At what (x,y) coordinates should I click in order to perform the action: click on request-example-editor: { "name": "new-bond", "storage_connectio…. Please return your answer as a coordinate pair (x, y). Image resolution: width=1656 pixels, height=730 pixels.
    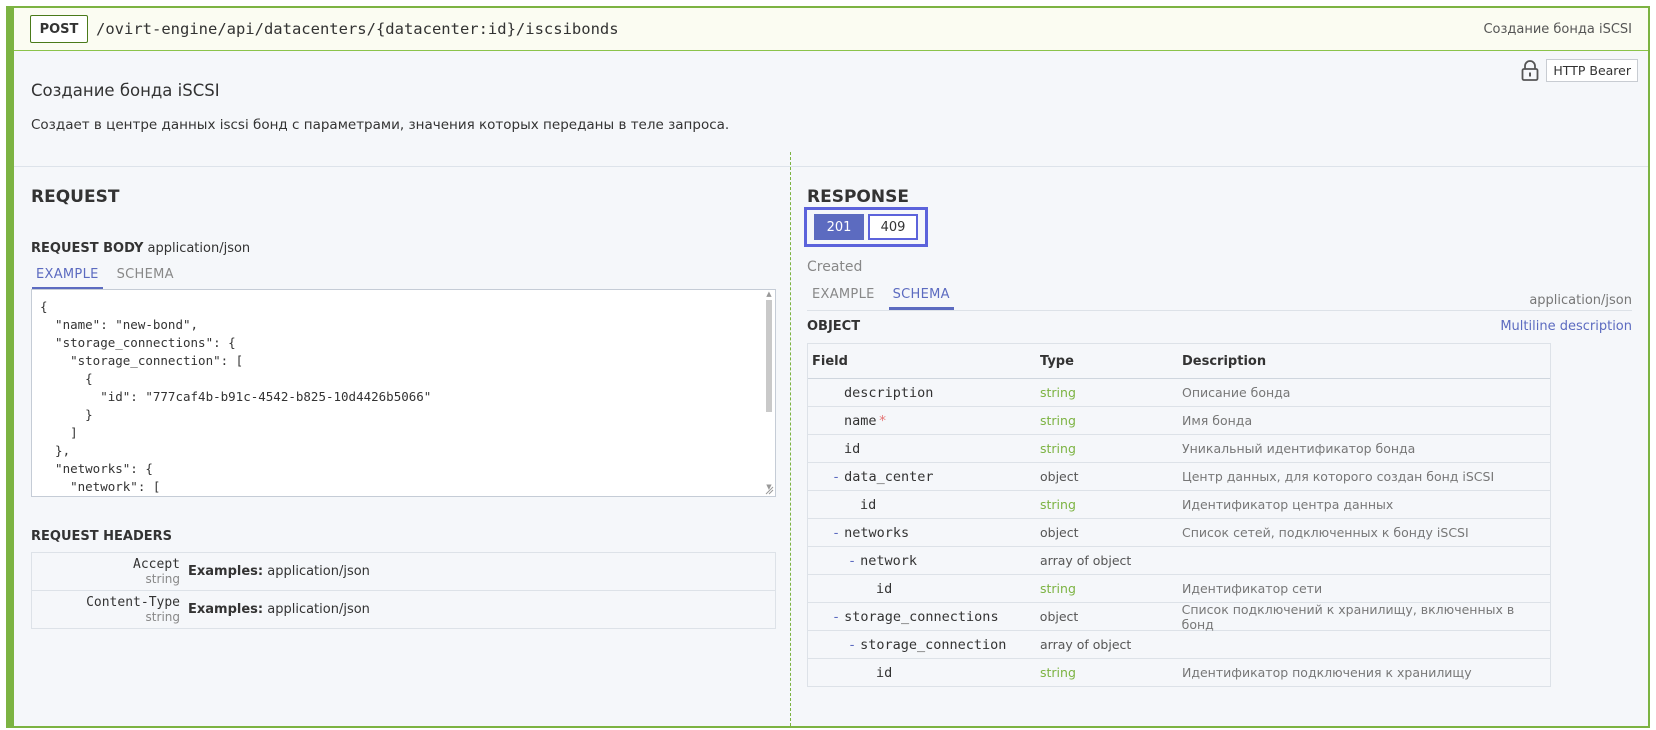
    Looking at the image, I should click on (403, 393).